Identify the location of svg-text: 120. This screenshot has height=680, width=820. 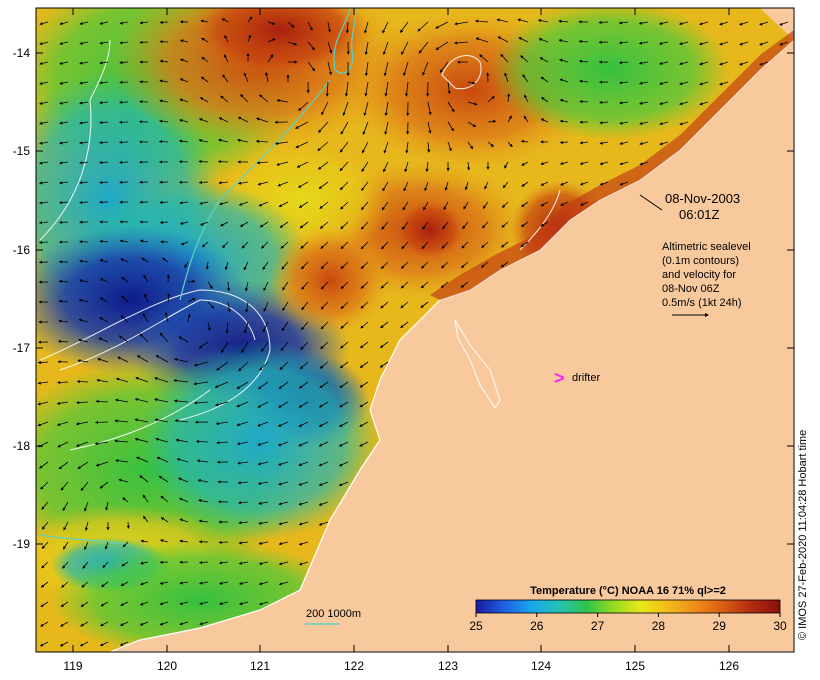
(167, 666).